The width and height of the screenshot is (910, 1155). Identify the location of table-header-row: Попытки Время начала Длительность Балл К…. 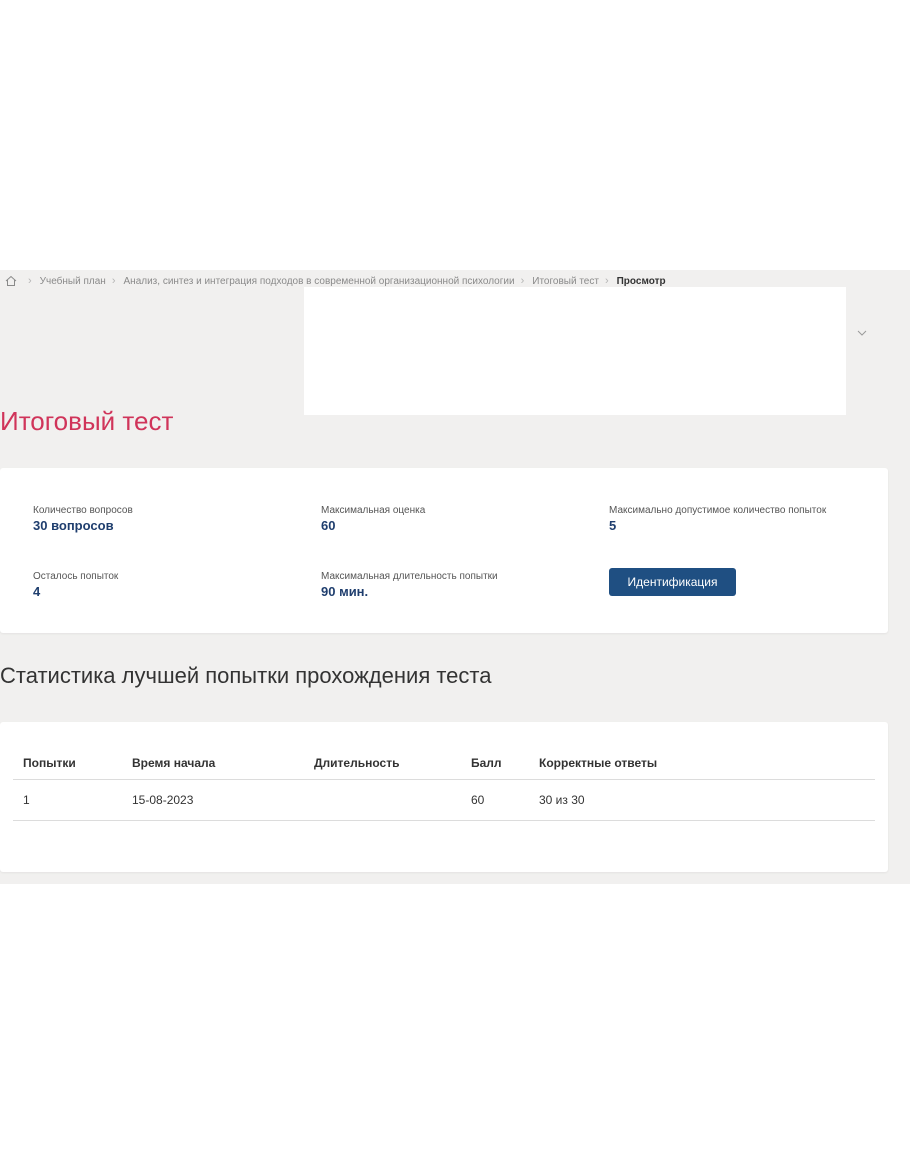
(444, 763).